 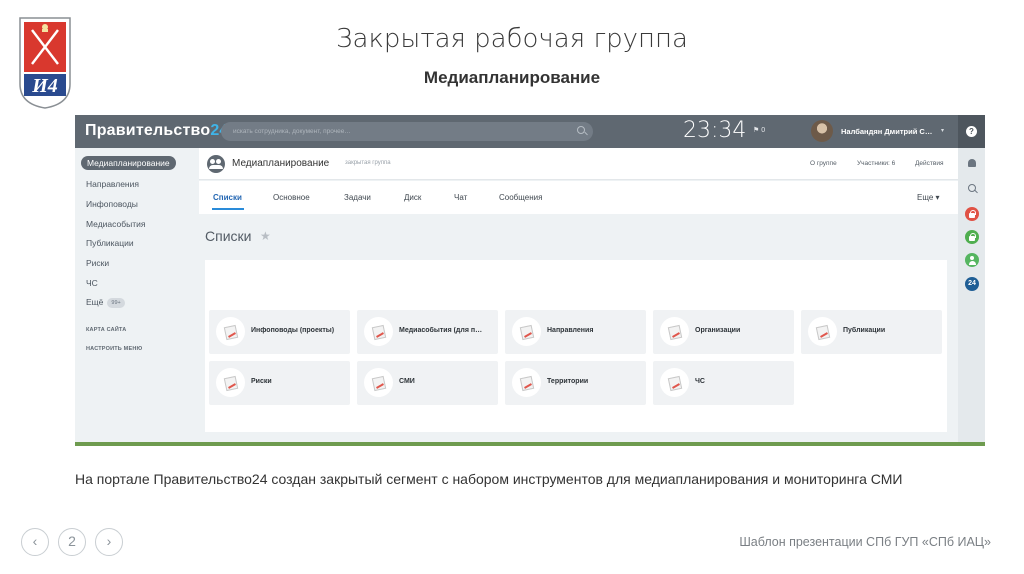 I want to click on list-tile-infopovody: Инфоповоды (проекты), so click(x=279, y=332).